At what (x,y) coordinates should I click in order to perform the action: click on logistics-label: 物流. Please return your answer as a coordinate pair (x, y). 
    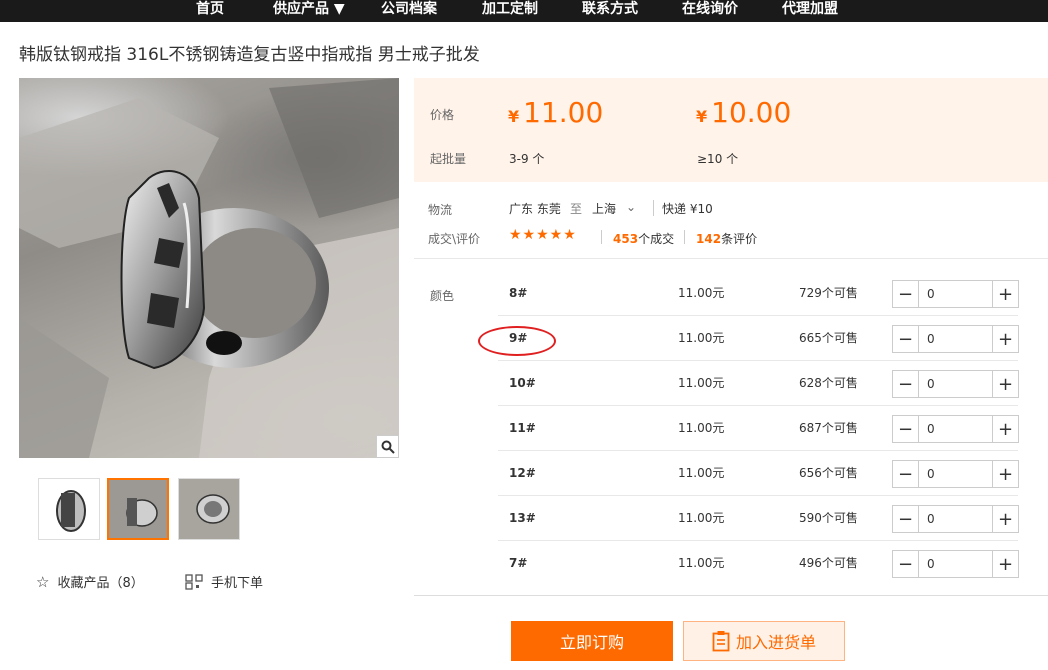
    Looking at the image, I should click on (440, 210).